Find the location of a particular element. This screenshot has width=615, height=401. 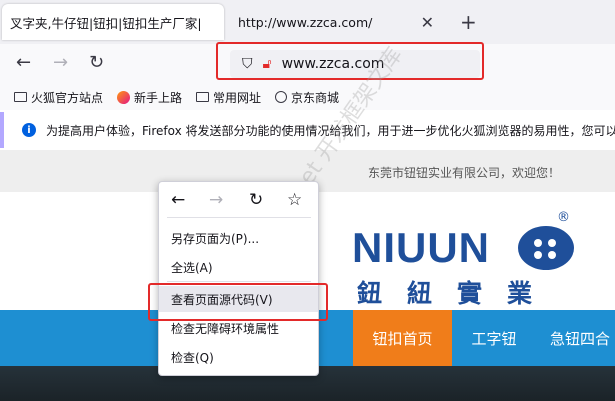

tab-inactive: http://www.zzca.com/ ✕ is located at coordinates (336, 22).